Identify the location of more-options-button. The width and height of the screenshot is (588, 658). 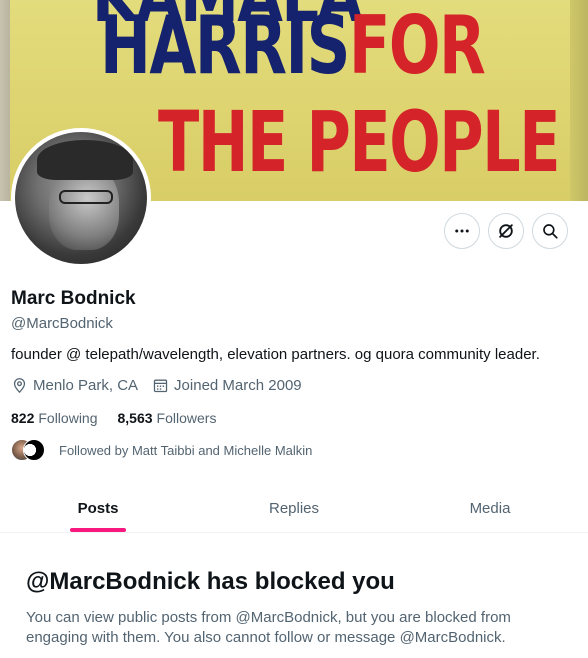
(462, 231).